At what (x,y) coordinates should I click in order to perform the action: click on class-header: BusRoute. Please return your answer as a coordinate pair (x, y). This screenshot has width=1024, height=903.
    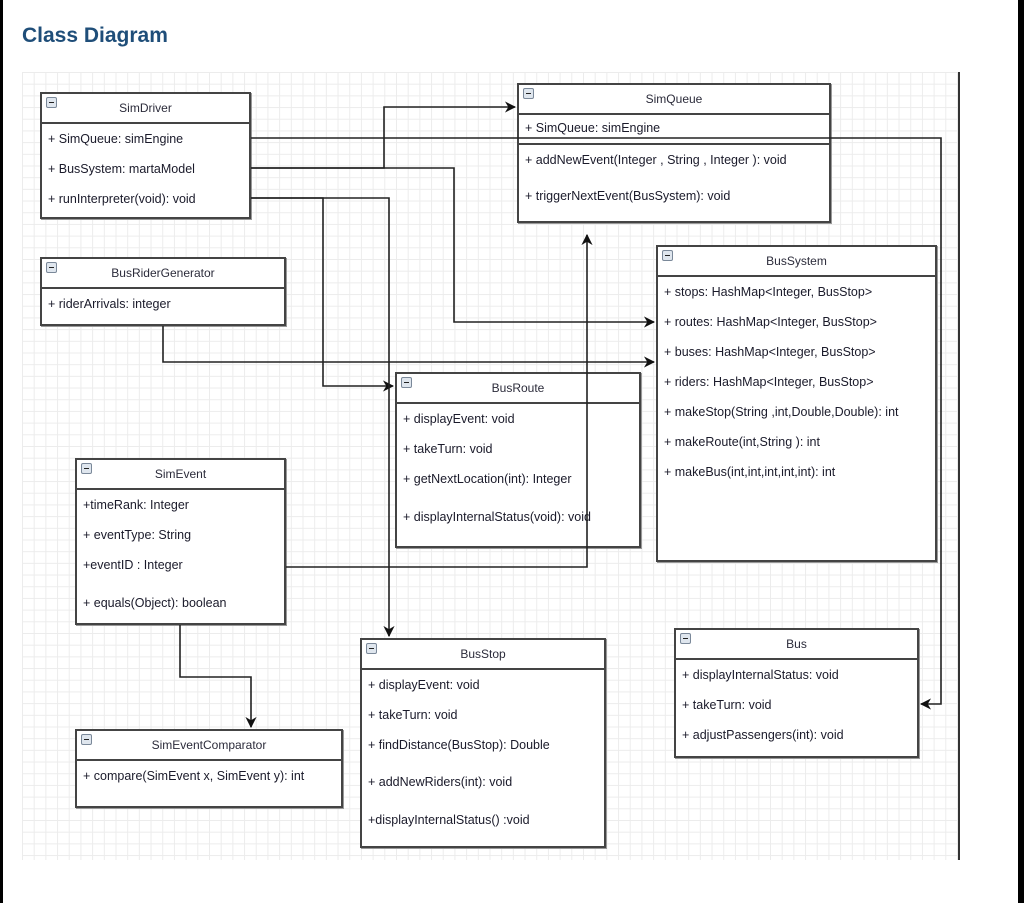
    Looking at the image, I should click on (518, 389).